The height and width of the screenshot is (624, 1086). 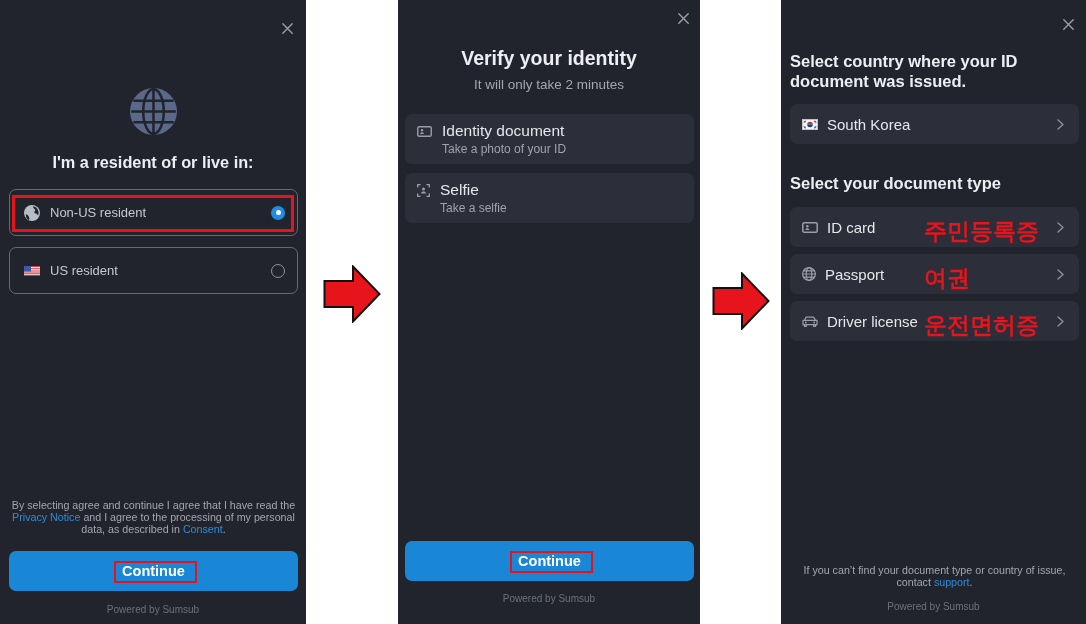 What do you see at coordinates (504, 149) in the screenshot?
I see `step-subtitle: Take a photo of your ID` at bounding box center [504, 149].